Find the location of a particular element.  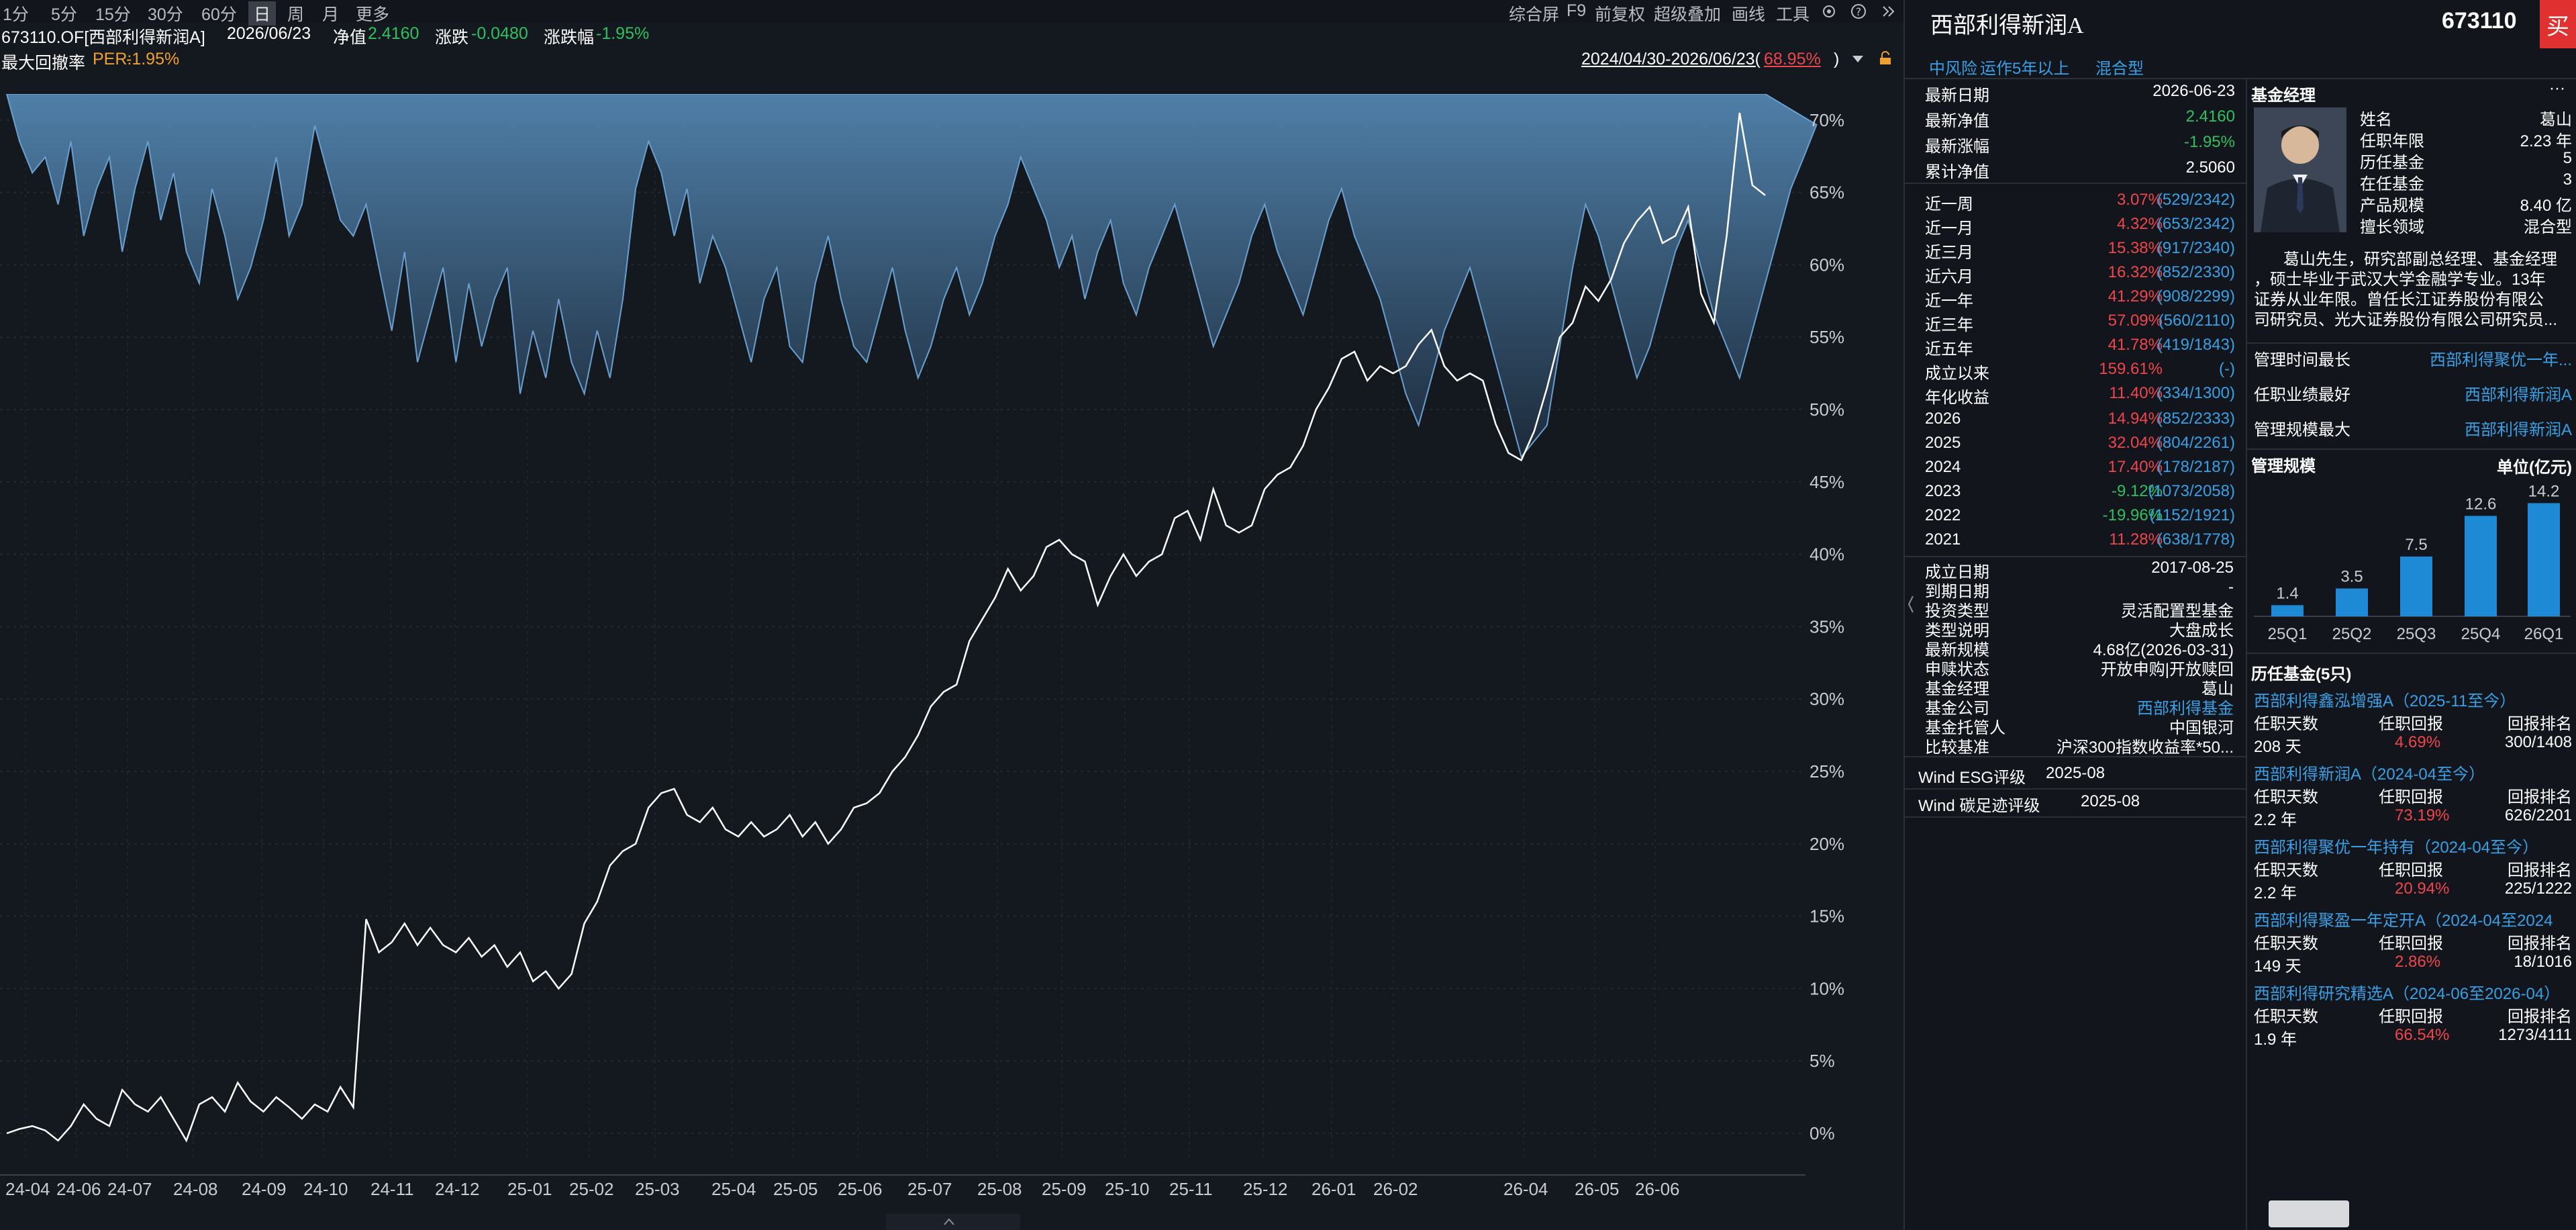

chevron-up-icon is located at coordinates (949, 1222).